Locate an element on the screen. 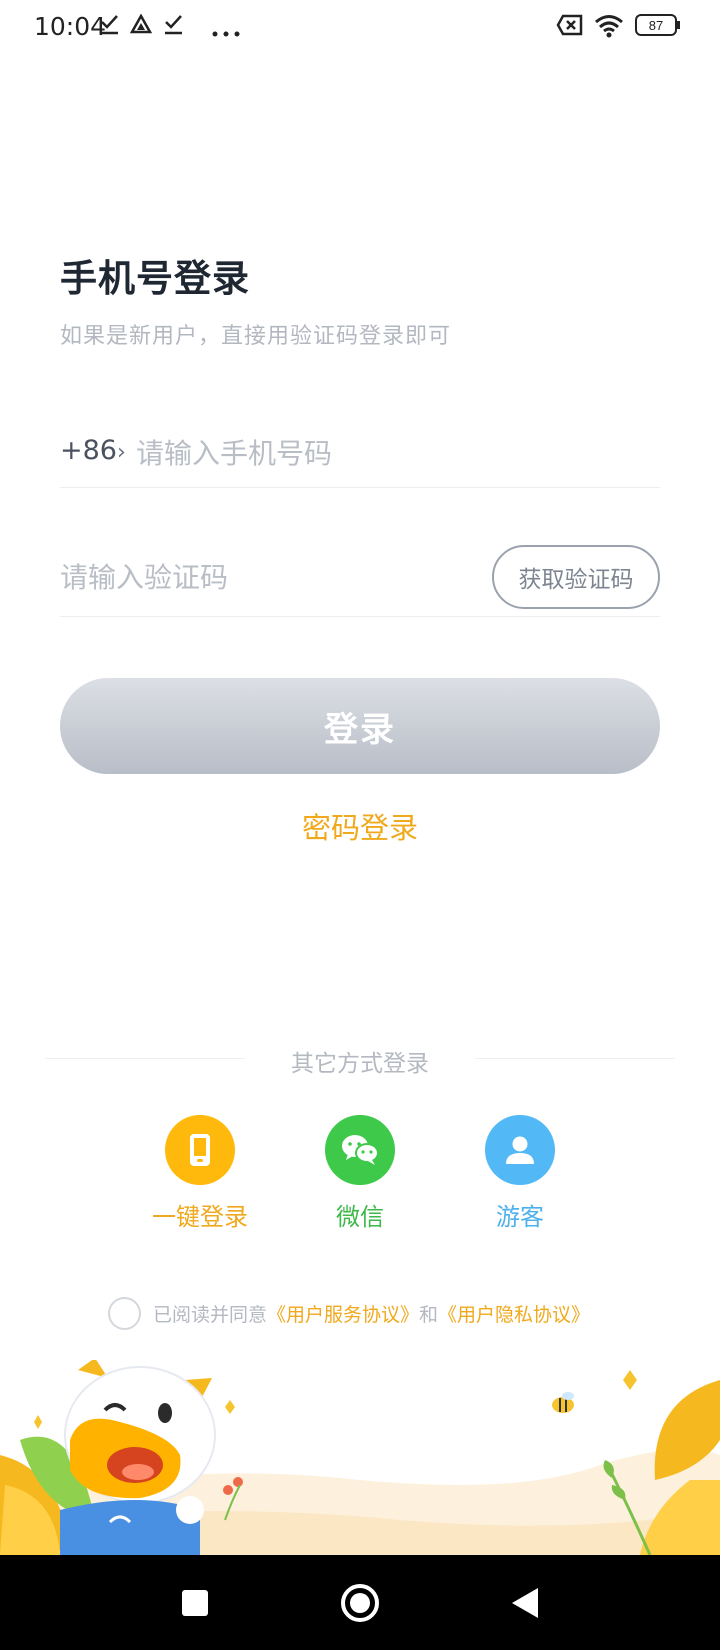  phone-row: +86 › is located at coordinates (360, 459).